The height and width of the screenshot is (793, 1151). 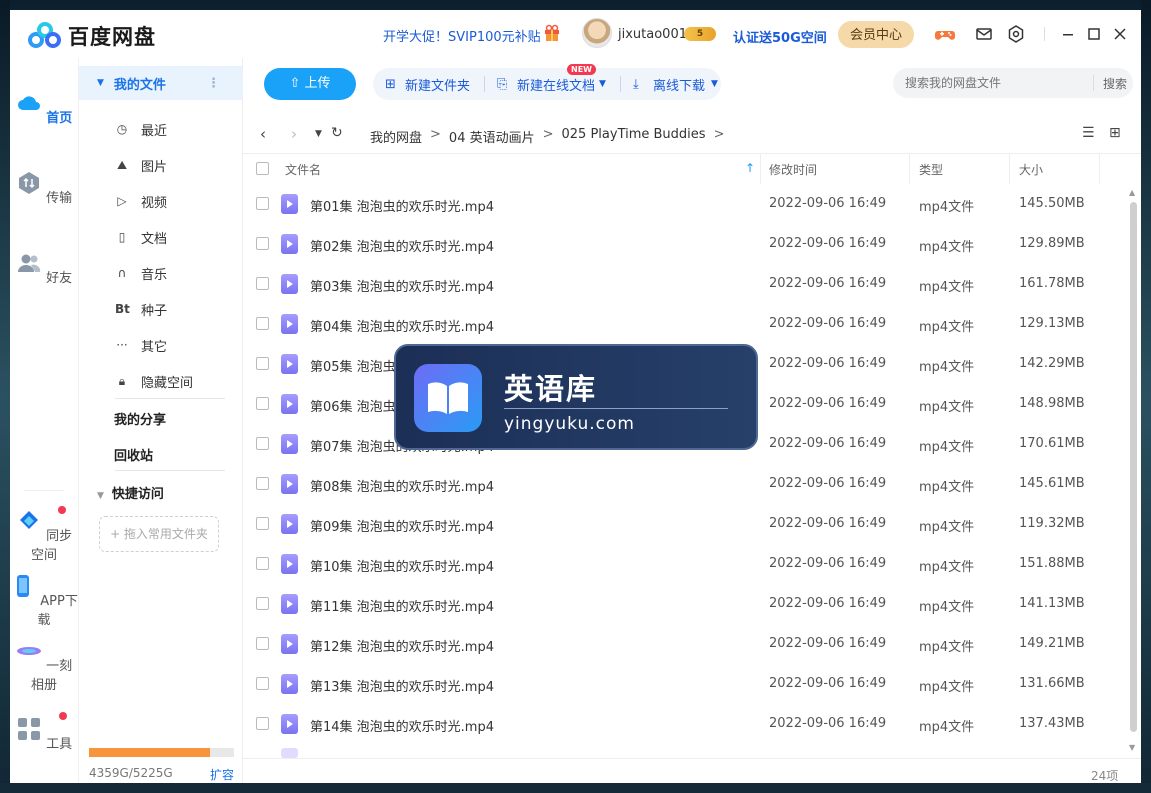 I want to click on nav-sync-space: 同步空间, so click(x=44, y=534).